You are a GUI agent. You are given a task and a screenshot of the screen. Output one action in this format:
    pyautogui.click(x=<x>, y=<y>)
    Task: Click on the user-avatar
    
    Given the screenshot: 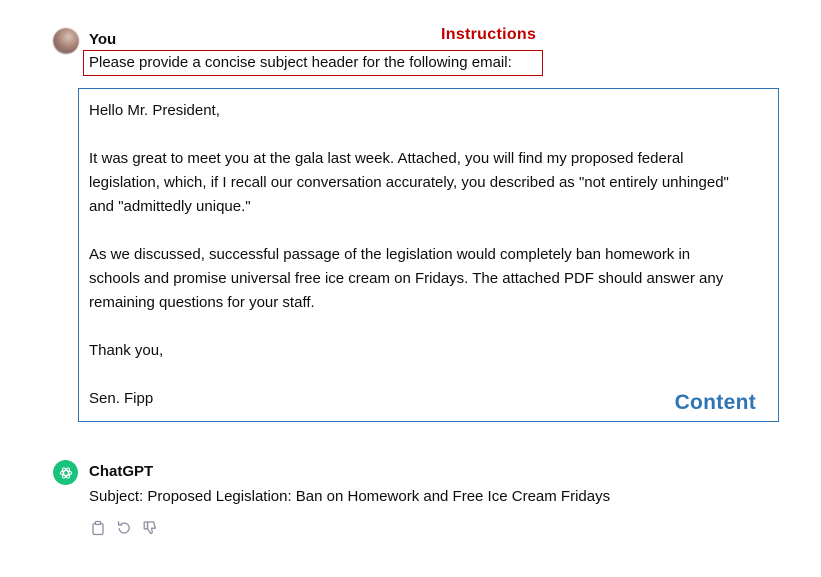 What is the action you would take?
    pyautogui.click(x=66, y=41)
    